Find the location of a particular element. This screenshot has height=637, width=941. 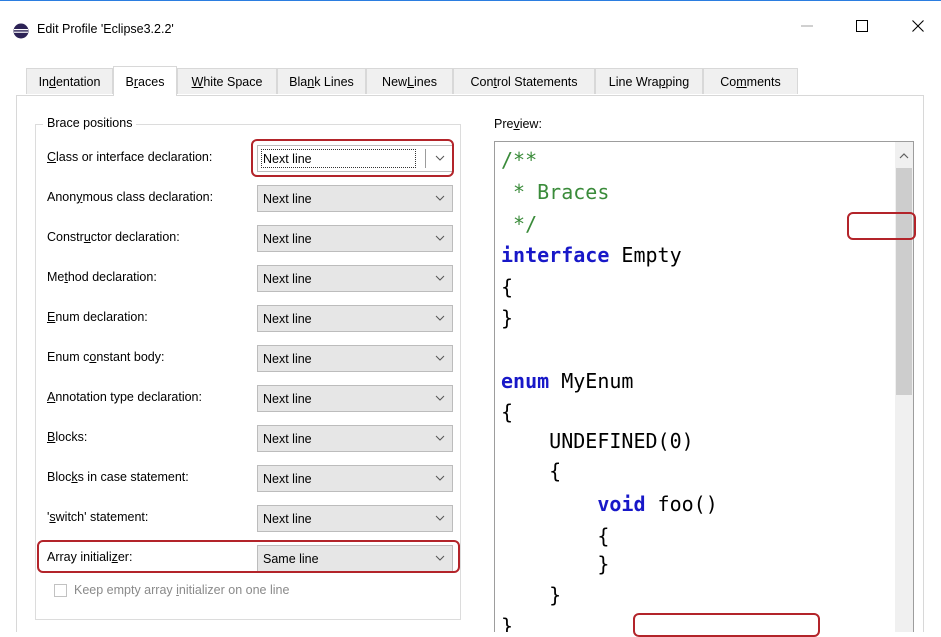

window-title: Edit Profile 'Eclipse3.2.2' is located at coordinates (105, 29).